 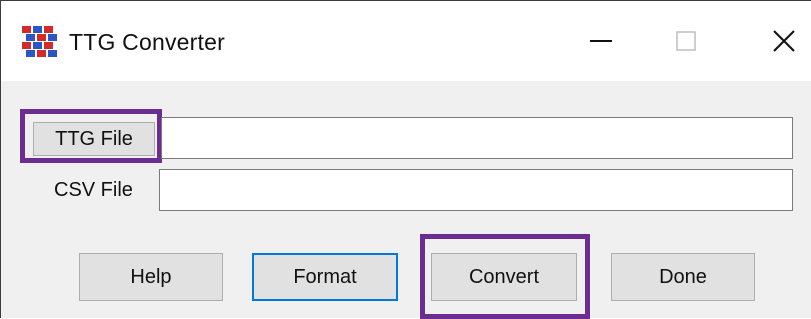 What do you see at coordinates (784, 41) in the screenshot?
I see `close-icon` at bounding box center [784, 41].